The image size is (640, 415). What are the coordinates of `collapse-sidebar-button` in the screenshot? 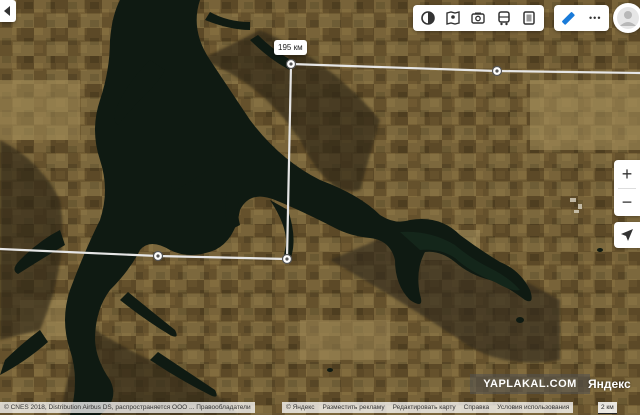 It's located at (8, 11).